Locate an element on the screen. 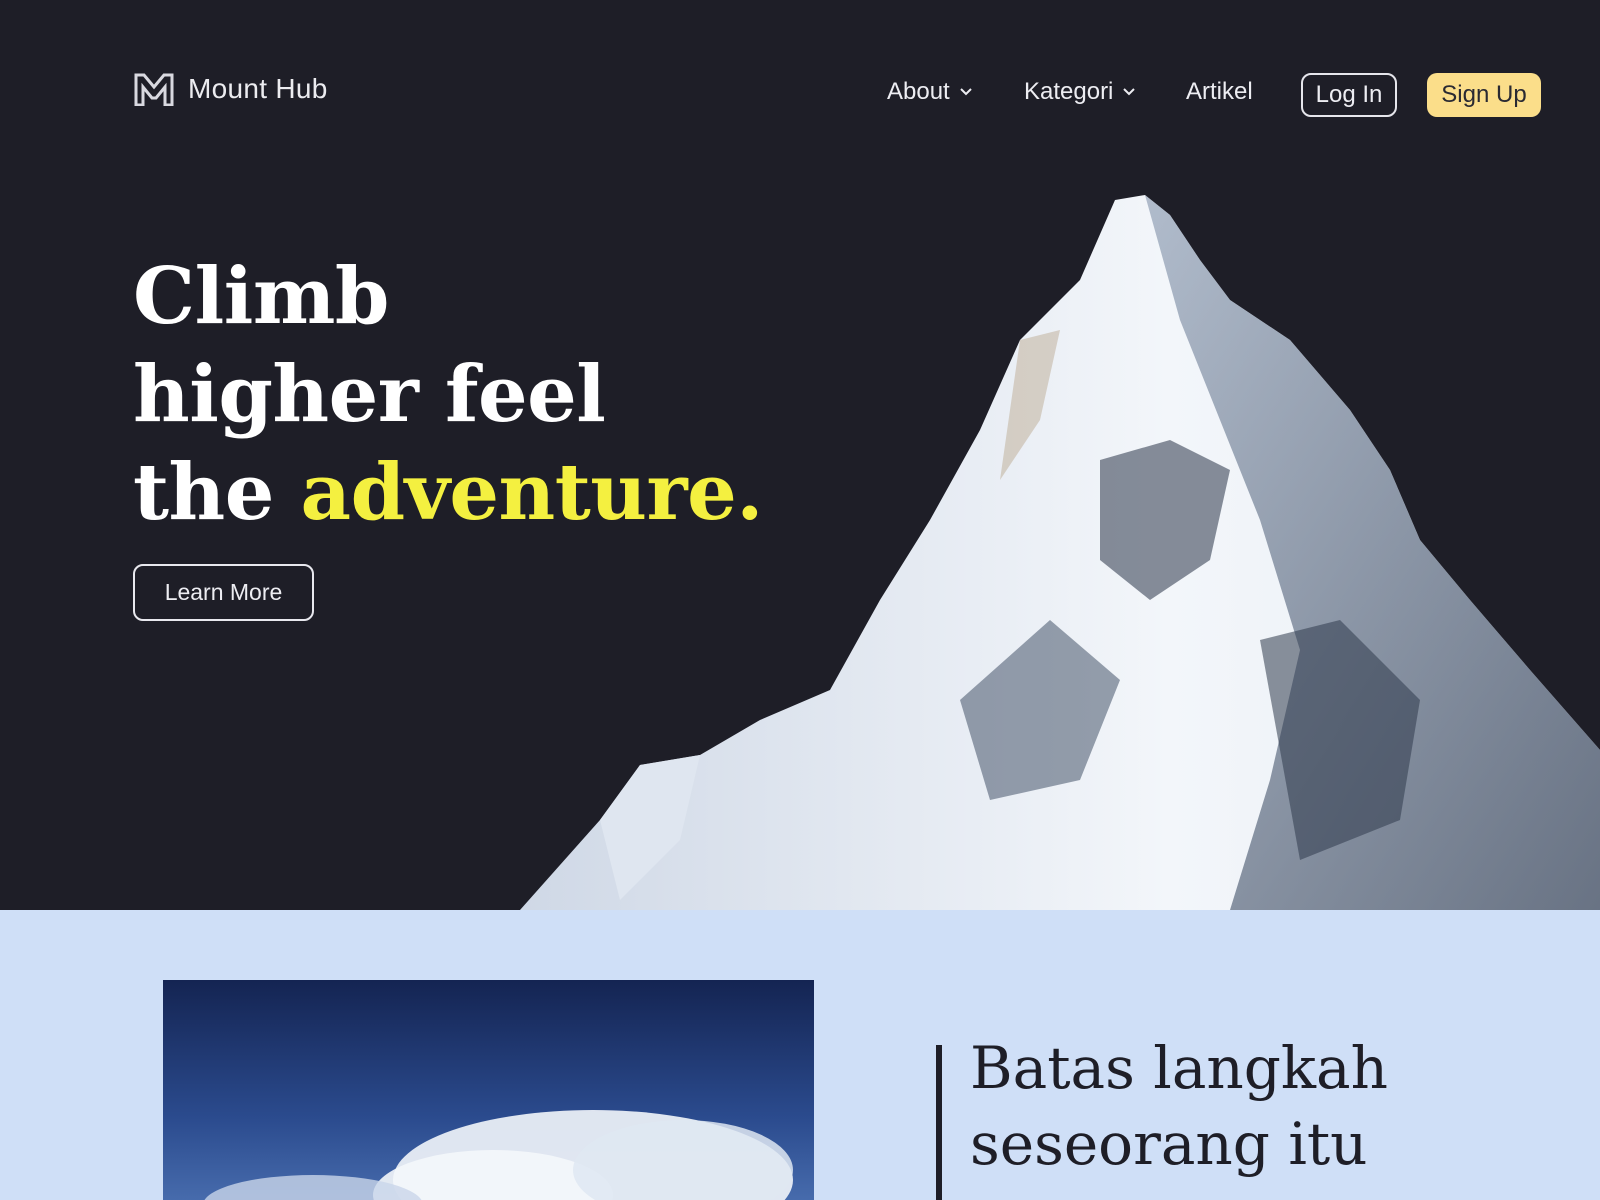  learn-more-button: Learn More is located at coordinates (223, 592).